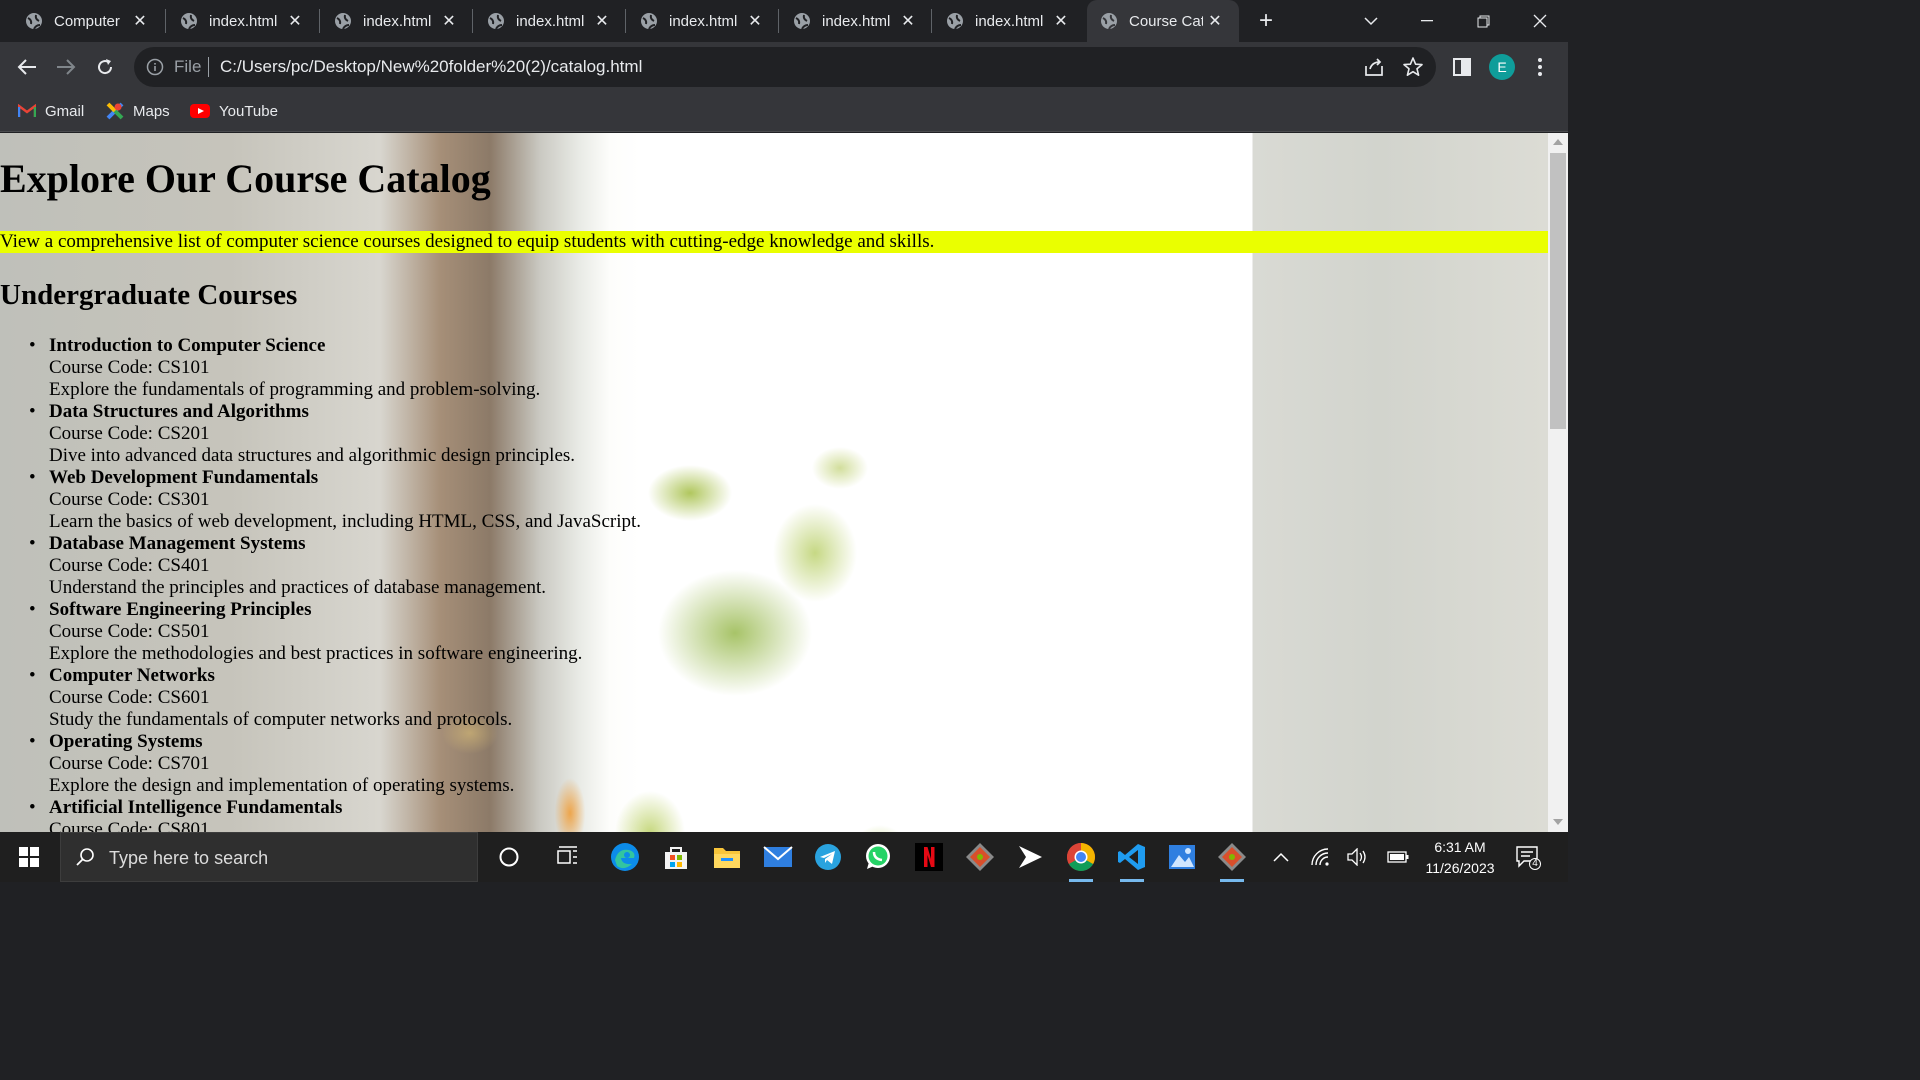  Describe the element at coordinates (51, 111) in the screenshot. I see `bookmark-gmail: Gmail` at that location.